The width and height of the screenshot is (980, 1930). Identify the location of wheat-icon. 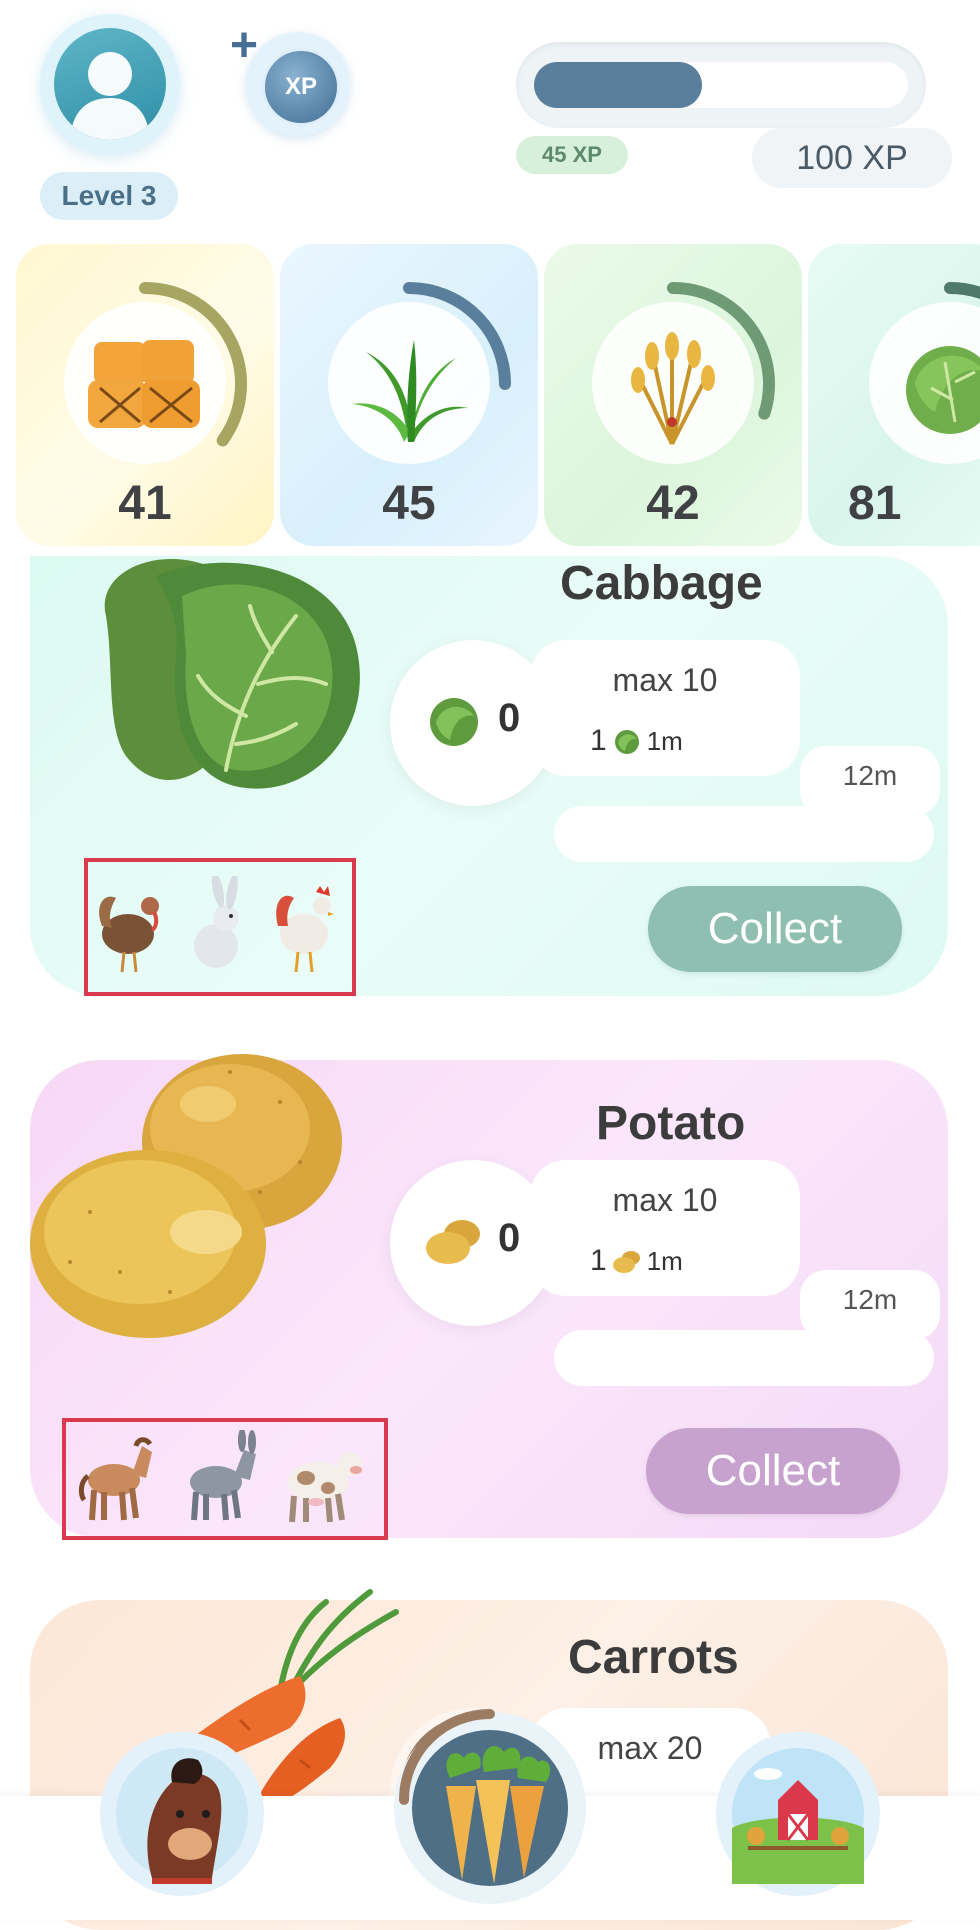
(673, 388).